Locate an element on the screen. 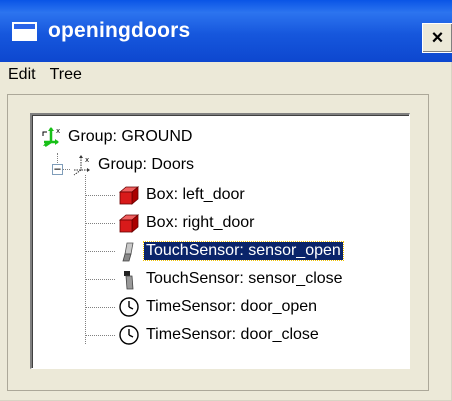 The image size is (452, 401). tree-node-sensor-close: TouchSensor: sensor_close is located at coordinates (231, 279).